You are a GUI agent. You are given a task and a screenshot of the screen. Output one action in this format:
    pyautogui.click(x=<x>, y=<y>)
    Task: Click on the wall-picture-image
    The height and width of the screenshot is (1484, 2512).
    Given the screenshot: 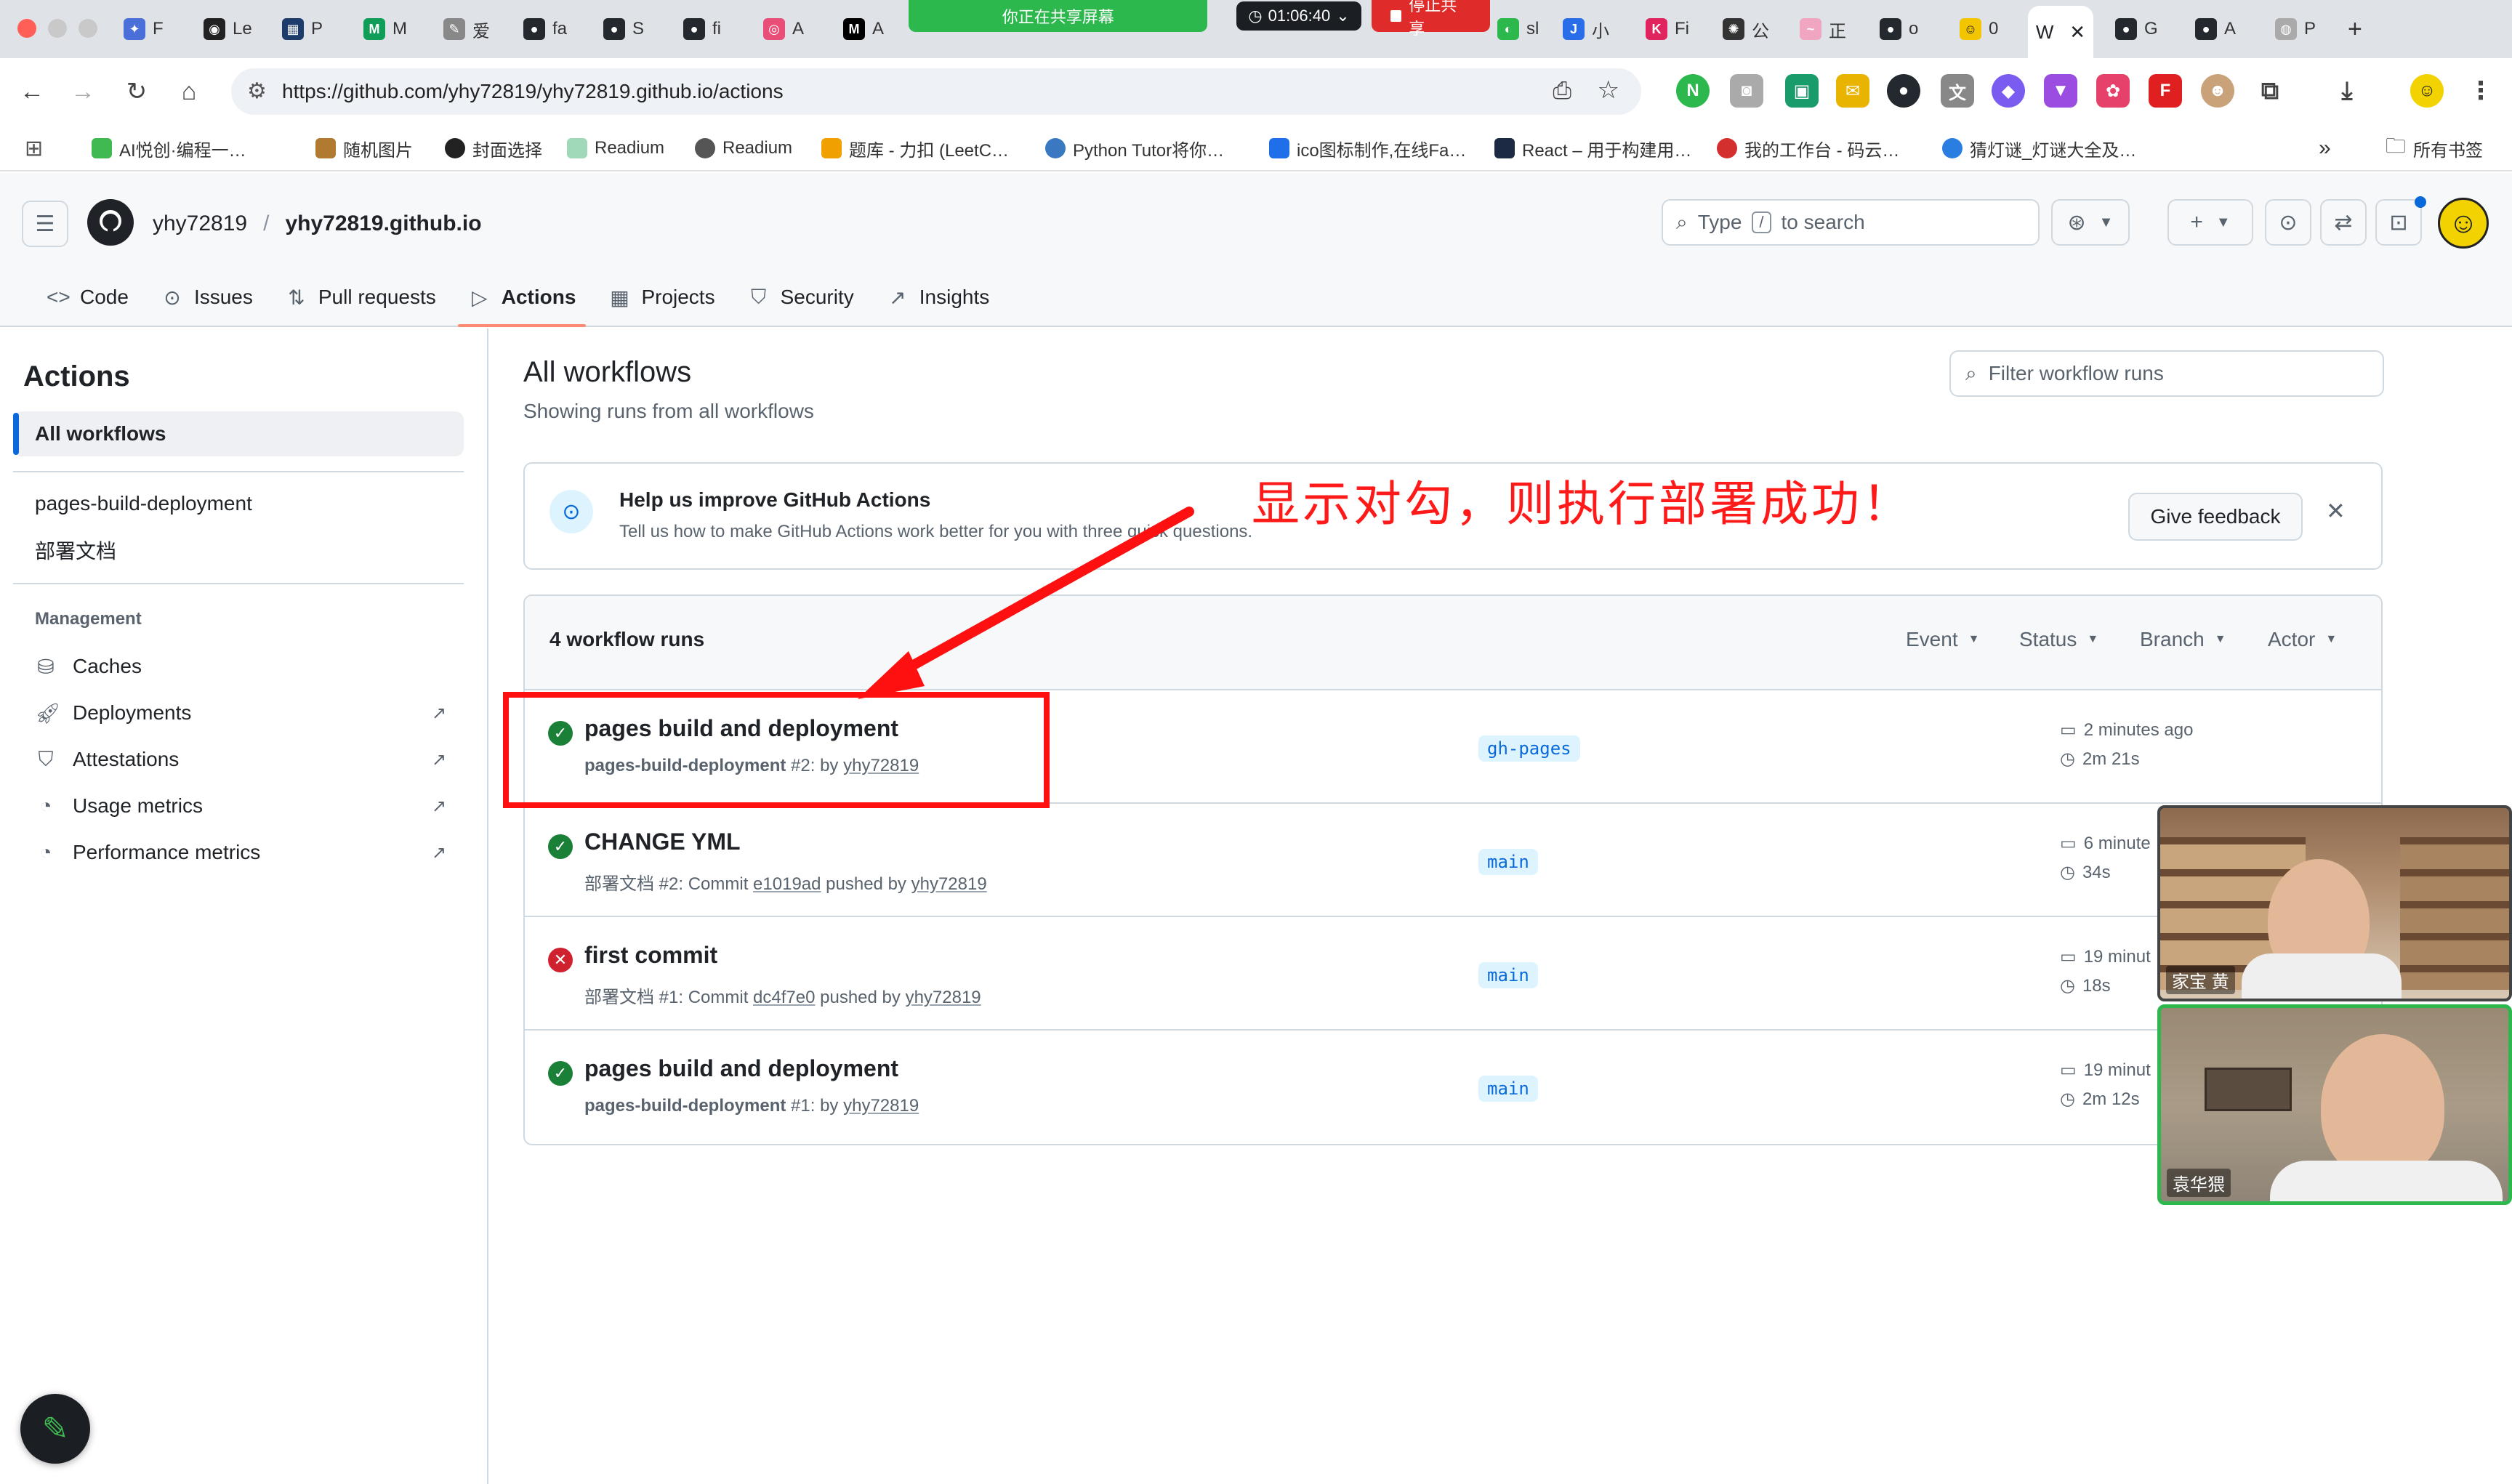 What is the action you would take?
    pyautogui.click(x=2248, y=1090)
    